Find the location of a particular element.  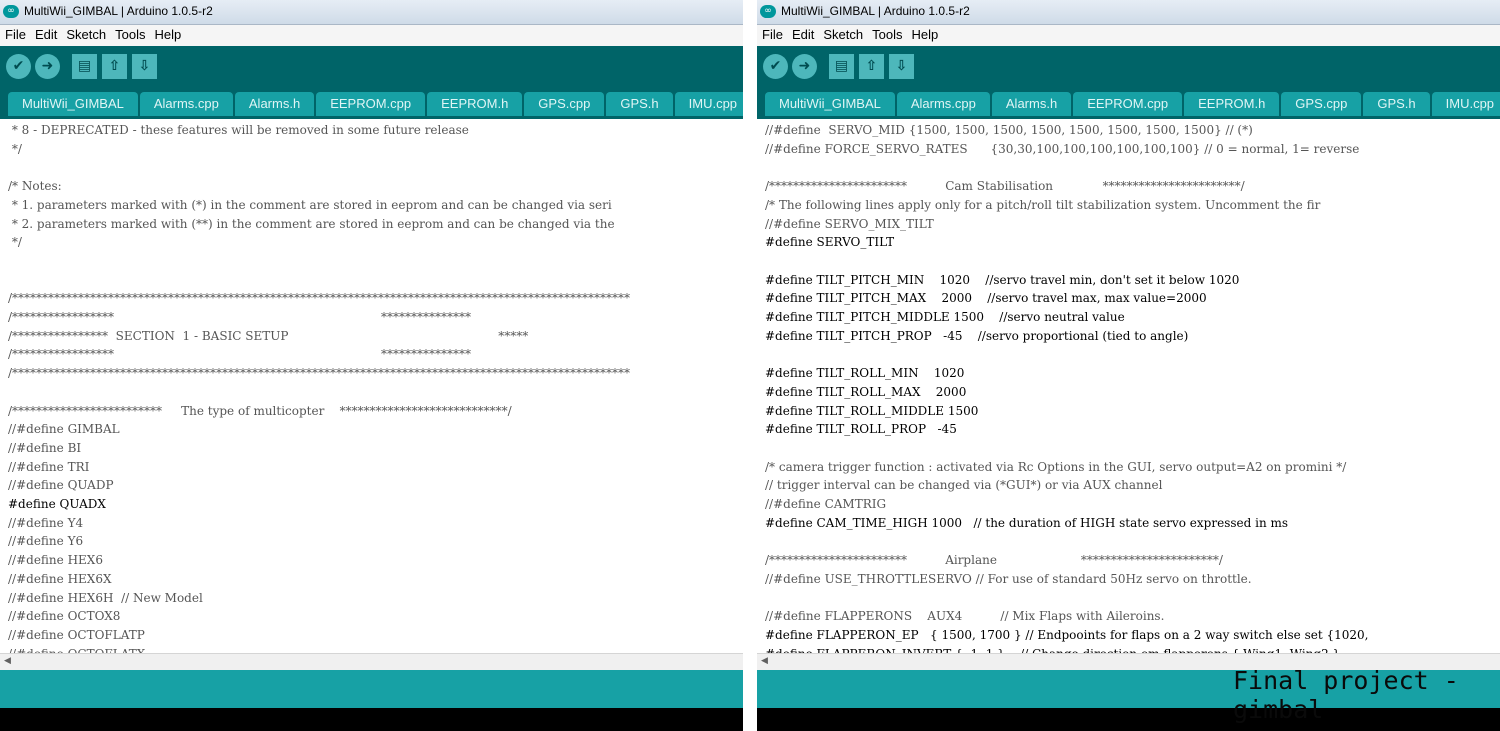

arrow-right-icon: ➜ is located at coordinates (47, 66).